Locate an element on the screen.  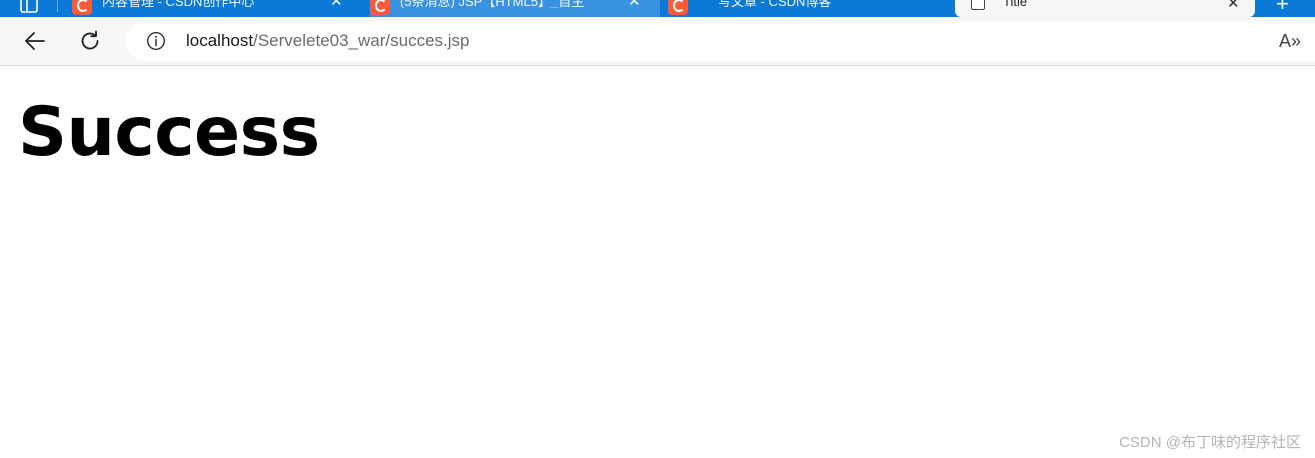
plus-icon: + is located at coordinates (1282, 8).